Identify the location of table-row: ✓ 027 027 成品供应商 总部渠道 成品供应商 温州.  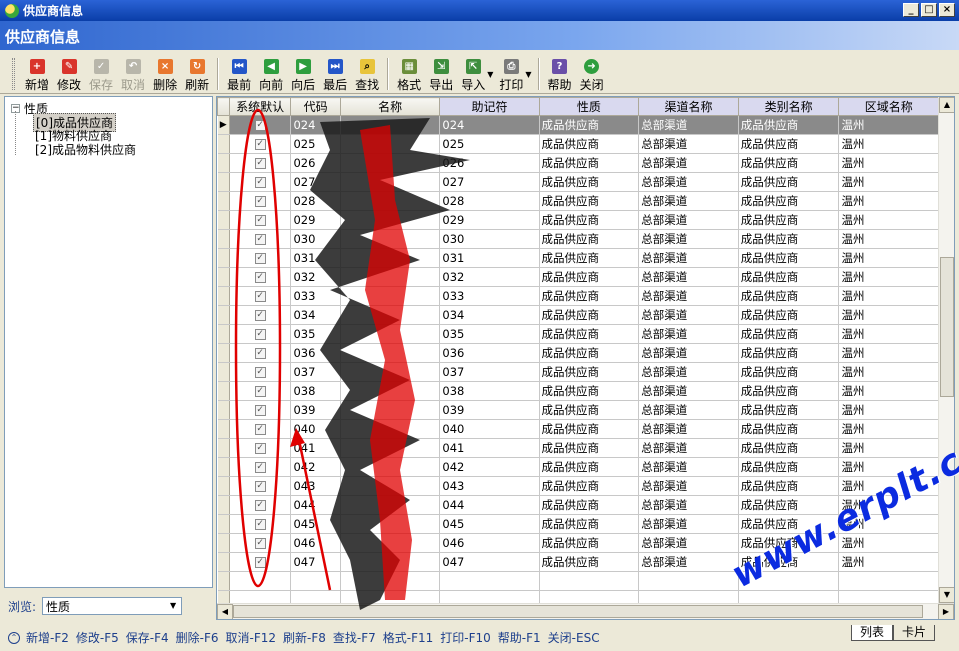
(578, 182).